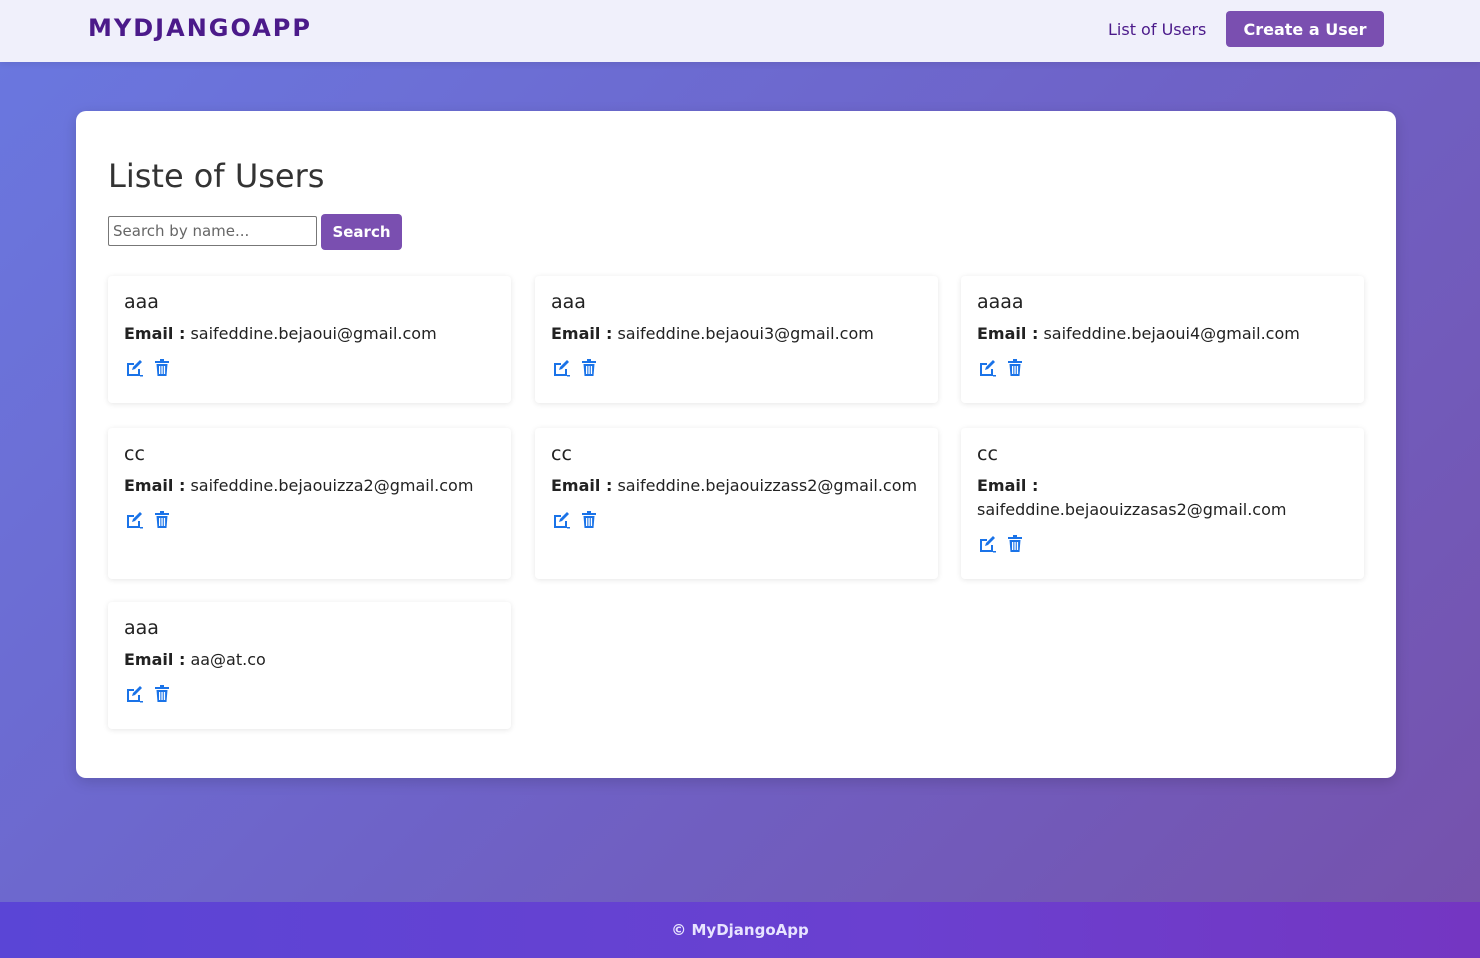  I want to click on search-input, so click(212, 231).